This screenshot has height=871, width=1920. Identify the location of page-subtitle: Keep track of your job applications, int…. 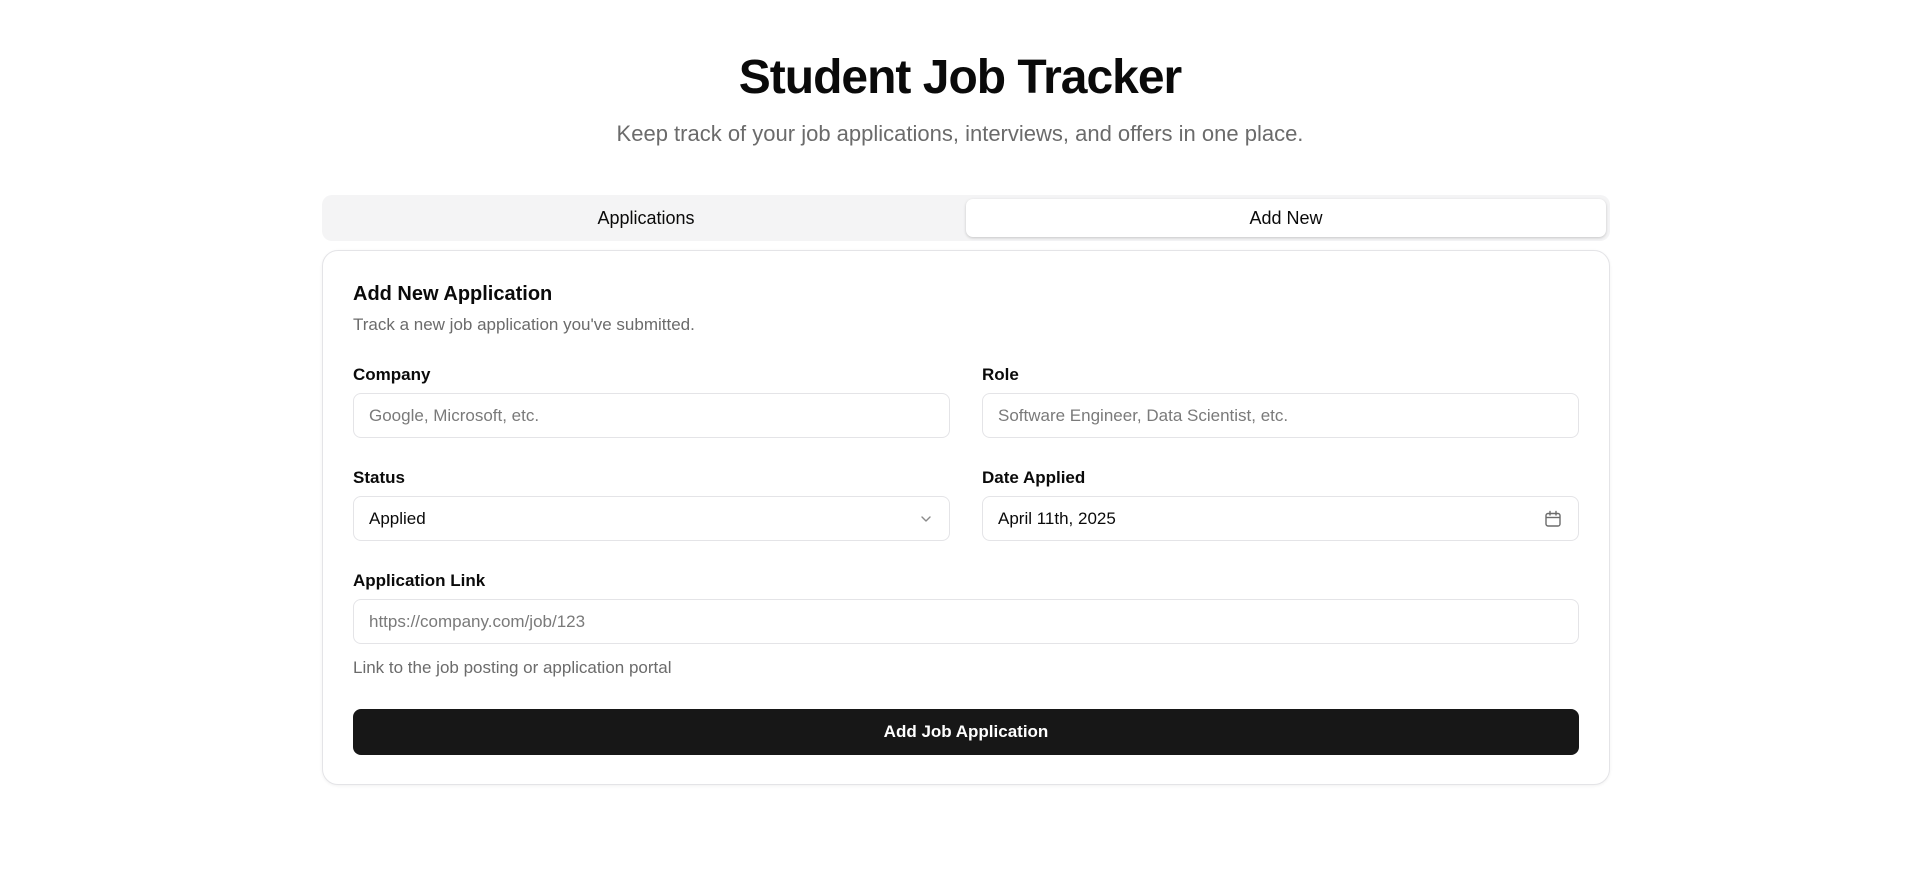
(960, 133).